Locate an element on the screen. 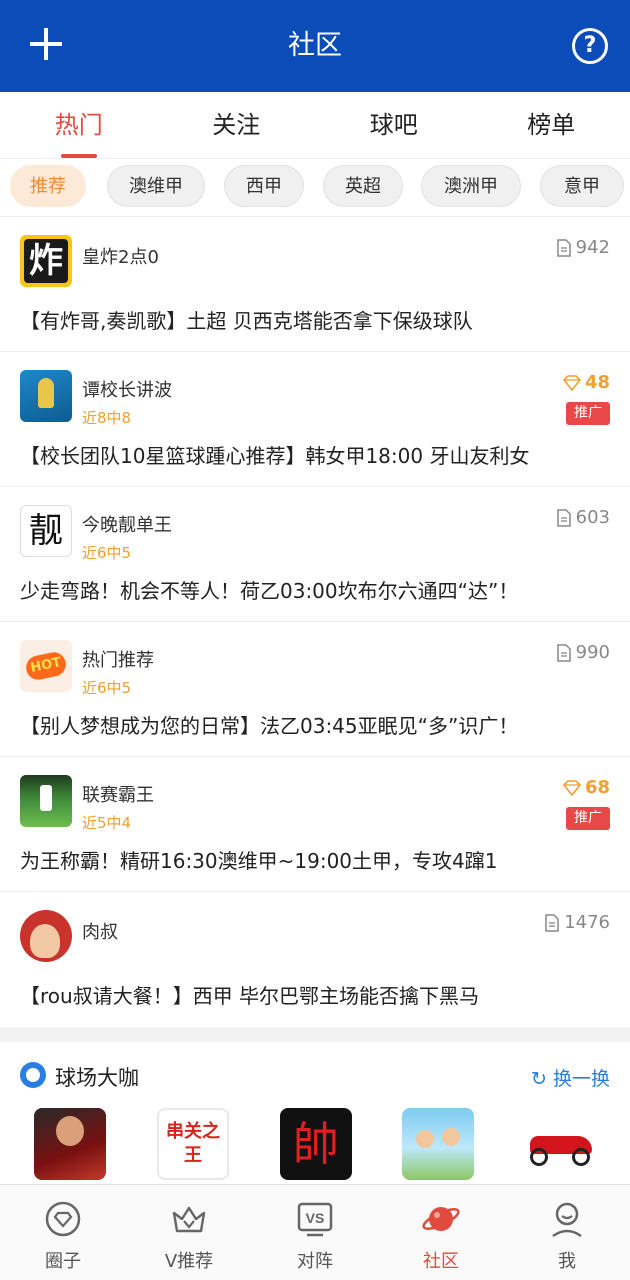  refresh-button: ↻ 换一换 is located at coordinates (570, 1077).